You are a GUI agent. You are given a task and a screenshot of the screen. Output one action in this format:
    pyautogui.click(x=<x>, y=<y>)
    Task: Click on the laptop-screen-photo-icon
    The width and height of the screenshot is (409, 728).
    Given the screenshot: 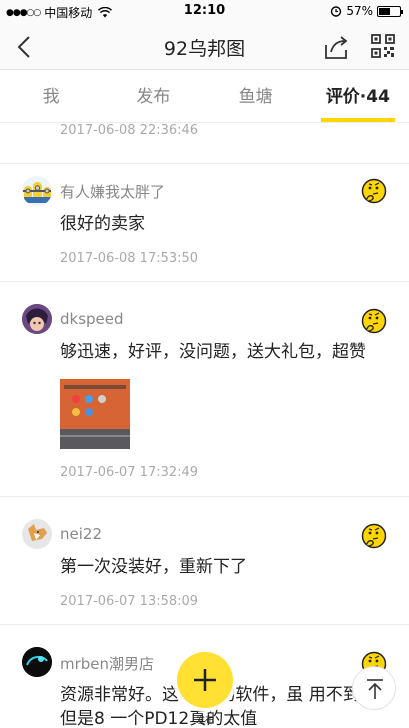 What is the action you would take?
    pyautogui.click(x=95, y=414)
    